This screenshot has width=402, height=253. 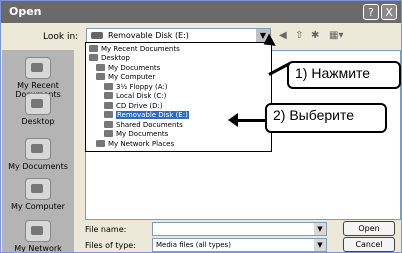 What do you see at coordinates (239, 245) in the screenshot?
I see `files-of-type-dropdown: Media files (all types) ▼` at bounding box center [239, 245].